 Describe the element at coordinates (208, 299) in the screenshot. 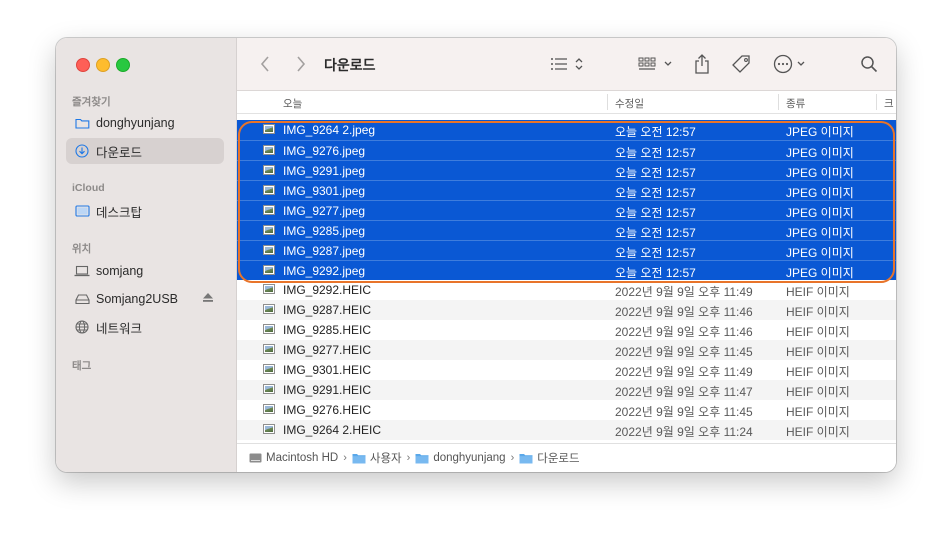

I see `eject-icon` at that location.